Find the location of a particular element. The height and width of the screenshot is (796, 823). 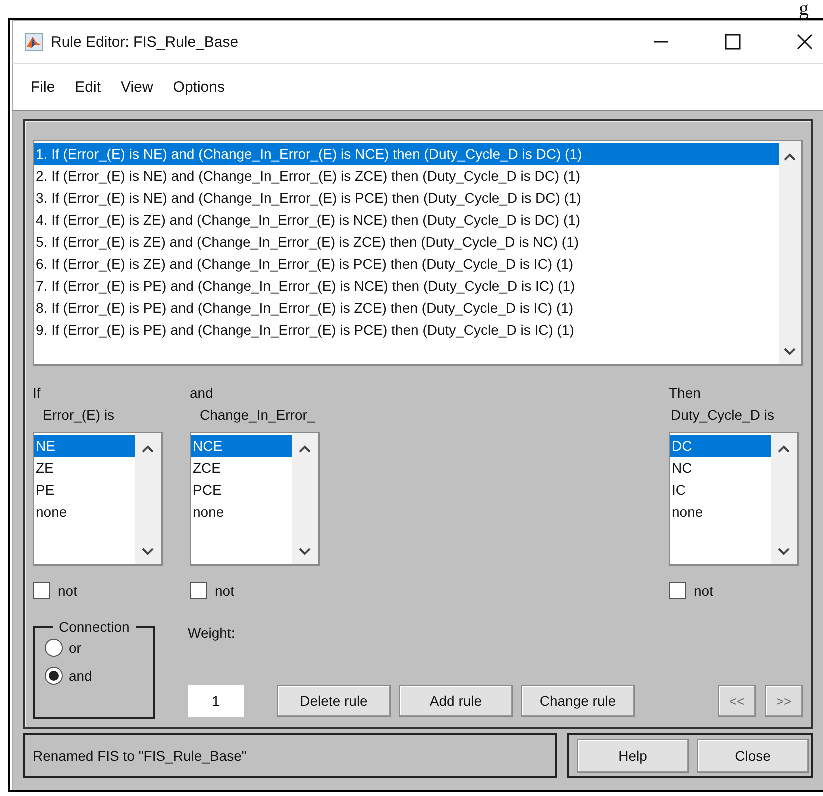

column-label: If is located at coordinates (37, 393).